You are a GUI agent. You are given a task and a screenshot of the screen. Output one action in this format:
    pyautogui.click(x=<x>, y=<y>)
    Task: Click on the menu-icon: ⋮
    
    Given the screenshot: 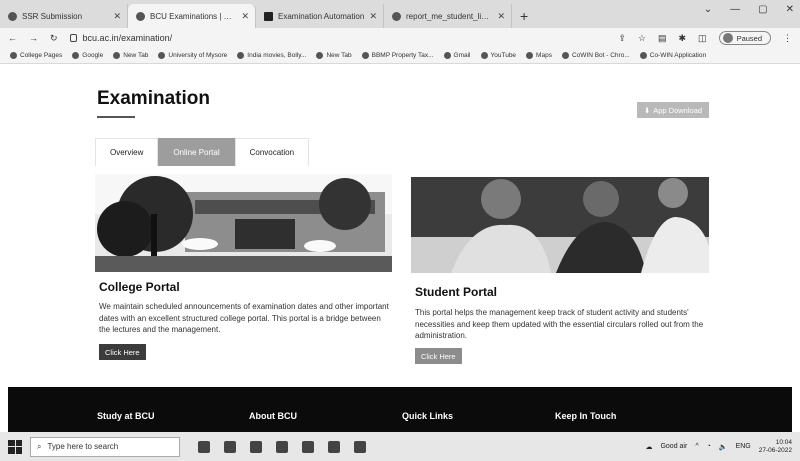 What is the action you would take?
    pyautogui.click(x=787, y=38)
    